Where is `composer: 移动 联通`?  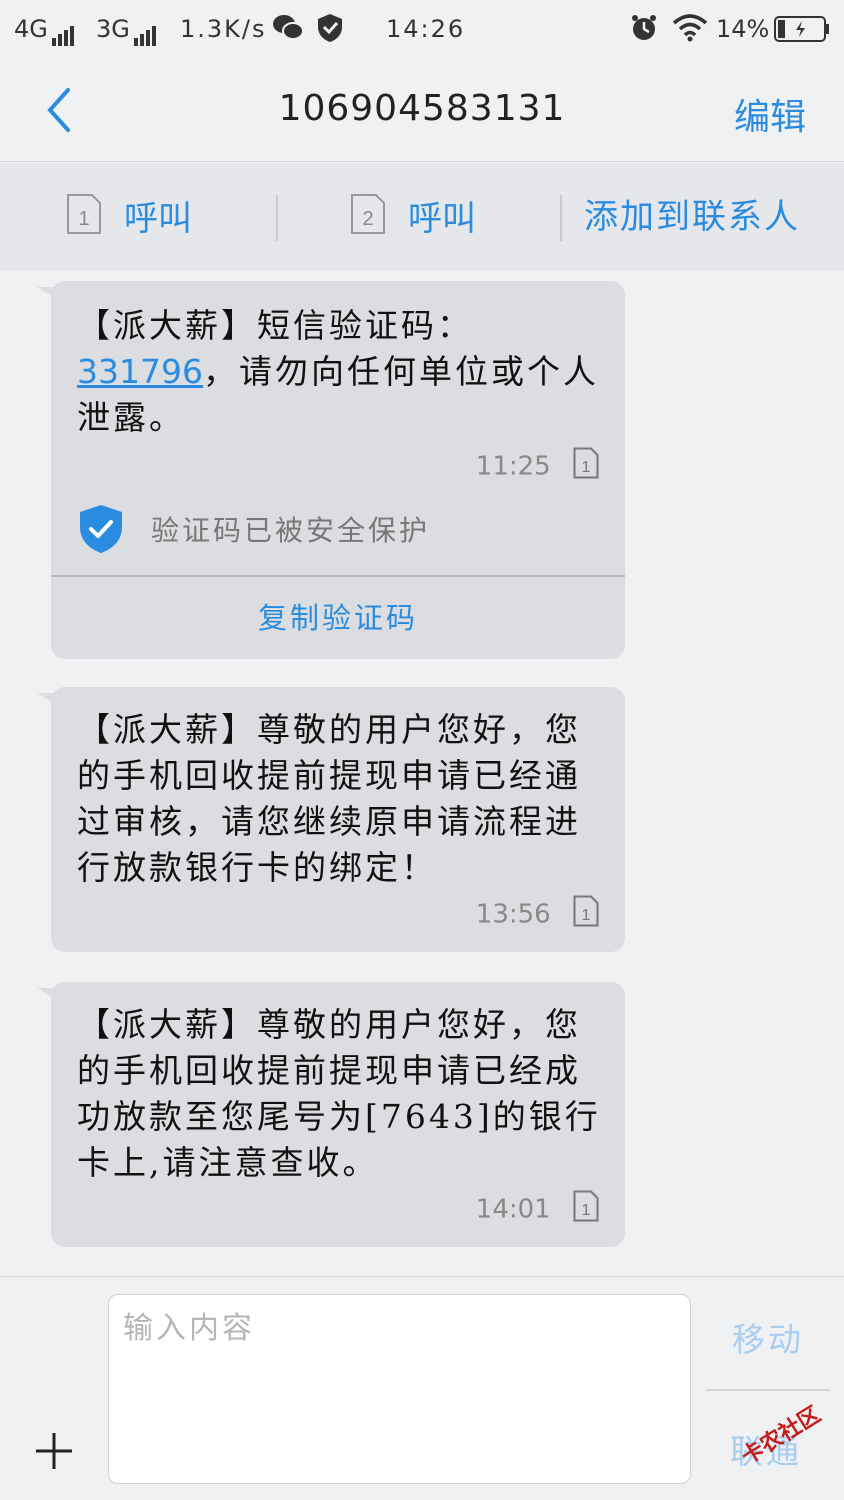
composer: 移动 联通 is located at coordinates (422, 1388).